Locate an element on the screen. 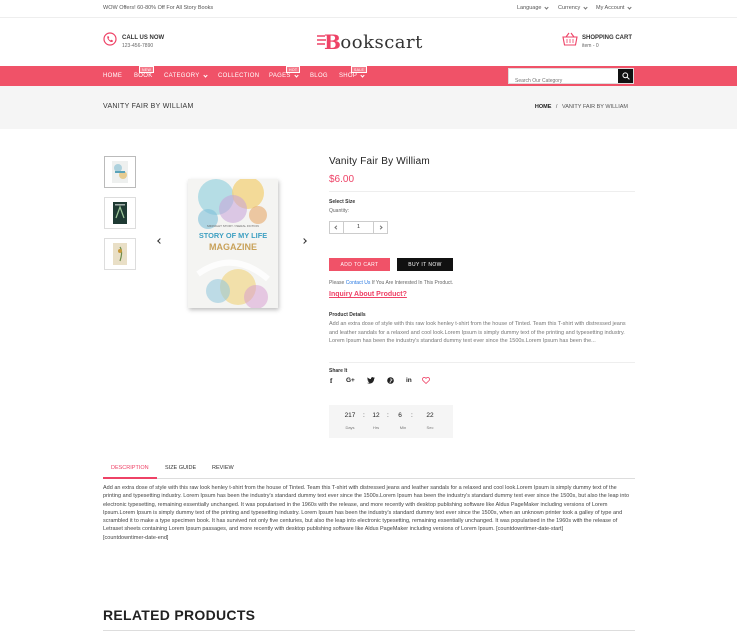 The height and width of the screenshot is (635, 737). product-price: $6.00 is located at coordinates (342, 179).